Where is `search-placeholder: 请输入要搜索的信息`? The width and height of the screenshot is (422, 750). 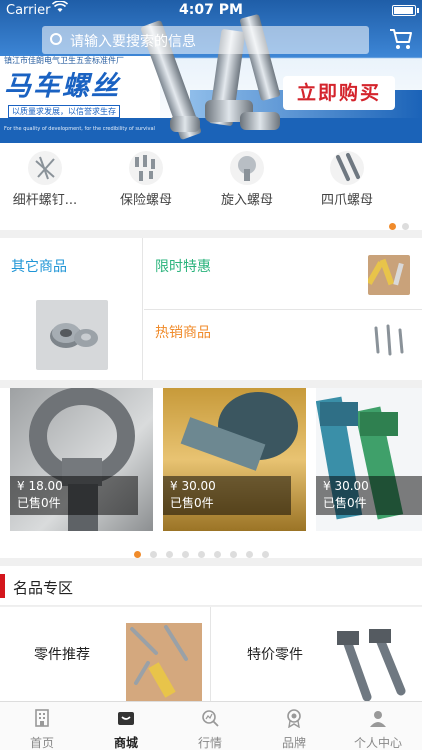
search-placeholder: 请输入要搜索的信息 is located at coordinates (133, 42).